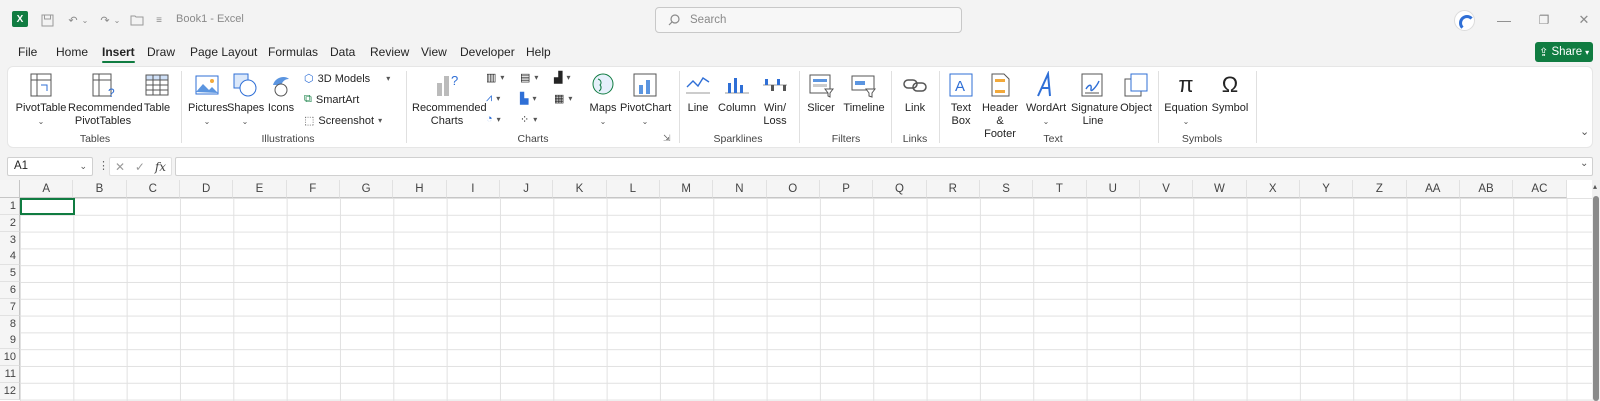 The height and width of the screenshot is (401, 1600). I want to click on row-header: 4, so click(10, 257).